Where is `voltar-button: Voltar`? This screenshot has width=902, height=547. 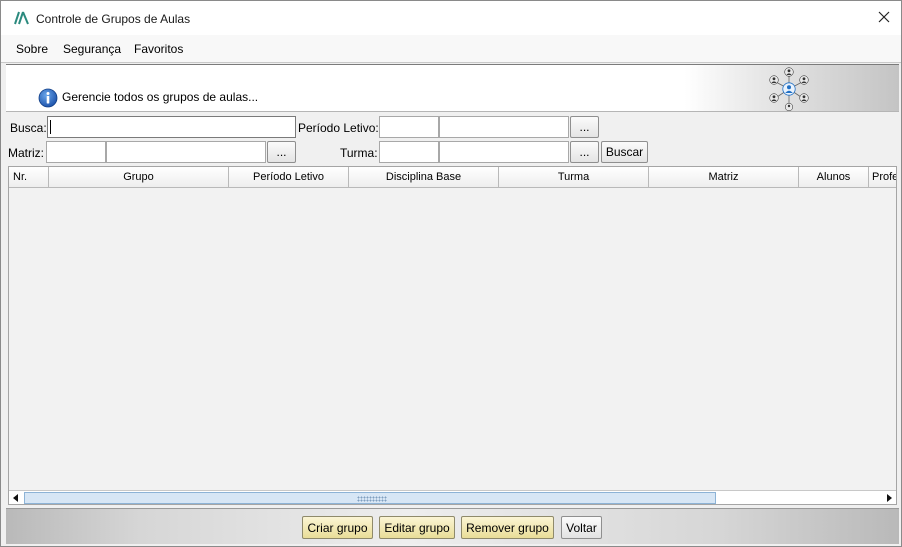 voltar-button: Voltar is located at coordinates (581, 527).